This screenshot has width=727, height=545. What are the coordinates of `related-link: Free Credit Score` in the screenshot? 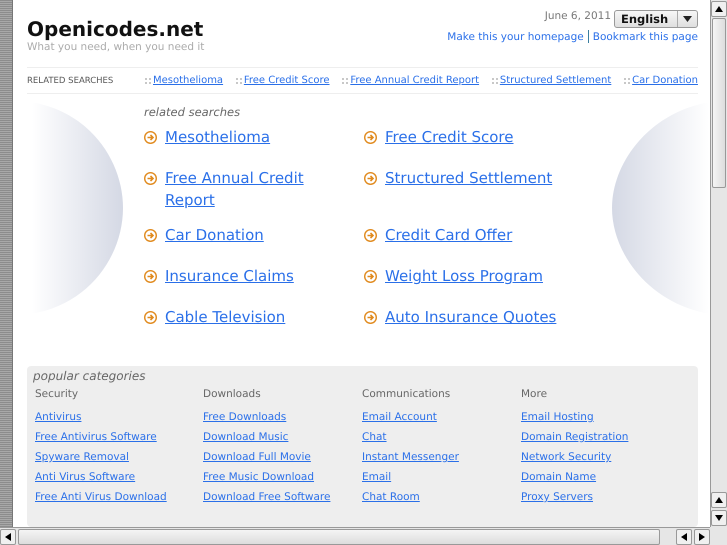 It's located at (287, 80).